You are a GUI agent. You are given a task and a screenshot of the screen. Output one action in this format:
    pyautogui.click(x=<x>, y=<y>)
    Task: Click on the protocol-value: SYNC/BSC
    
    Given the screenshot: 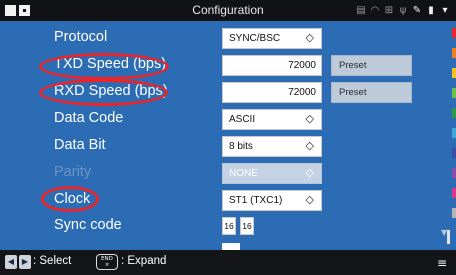 What is the action you would take?
    pyautogui.click(x=255, y=38)
    